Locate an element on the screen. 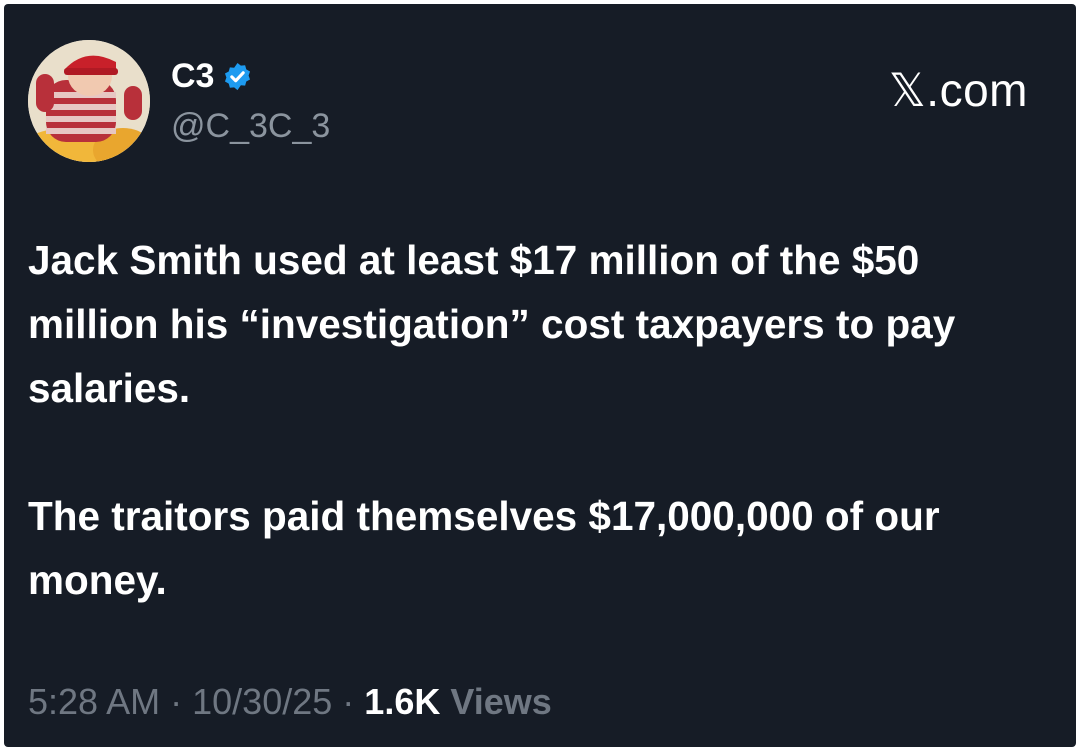 This screenshot has width=1080, height=751. views-count: 1.6K is located at coordinates (402, 701).